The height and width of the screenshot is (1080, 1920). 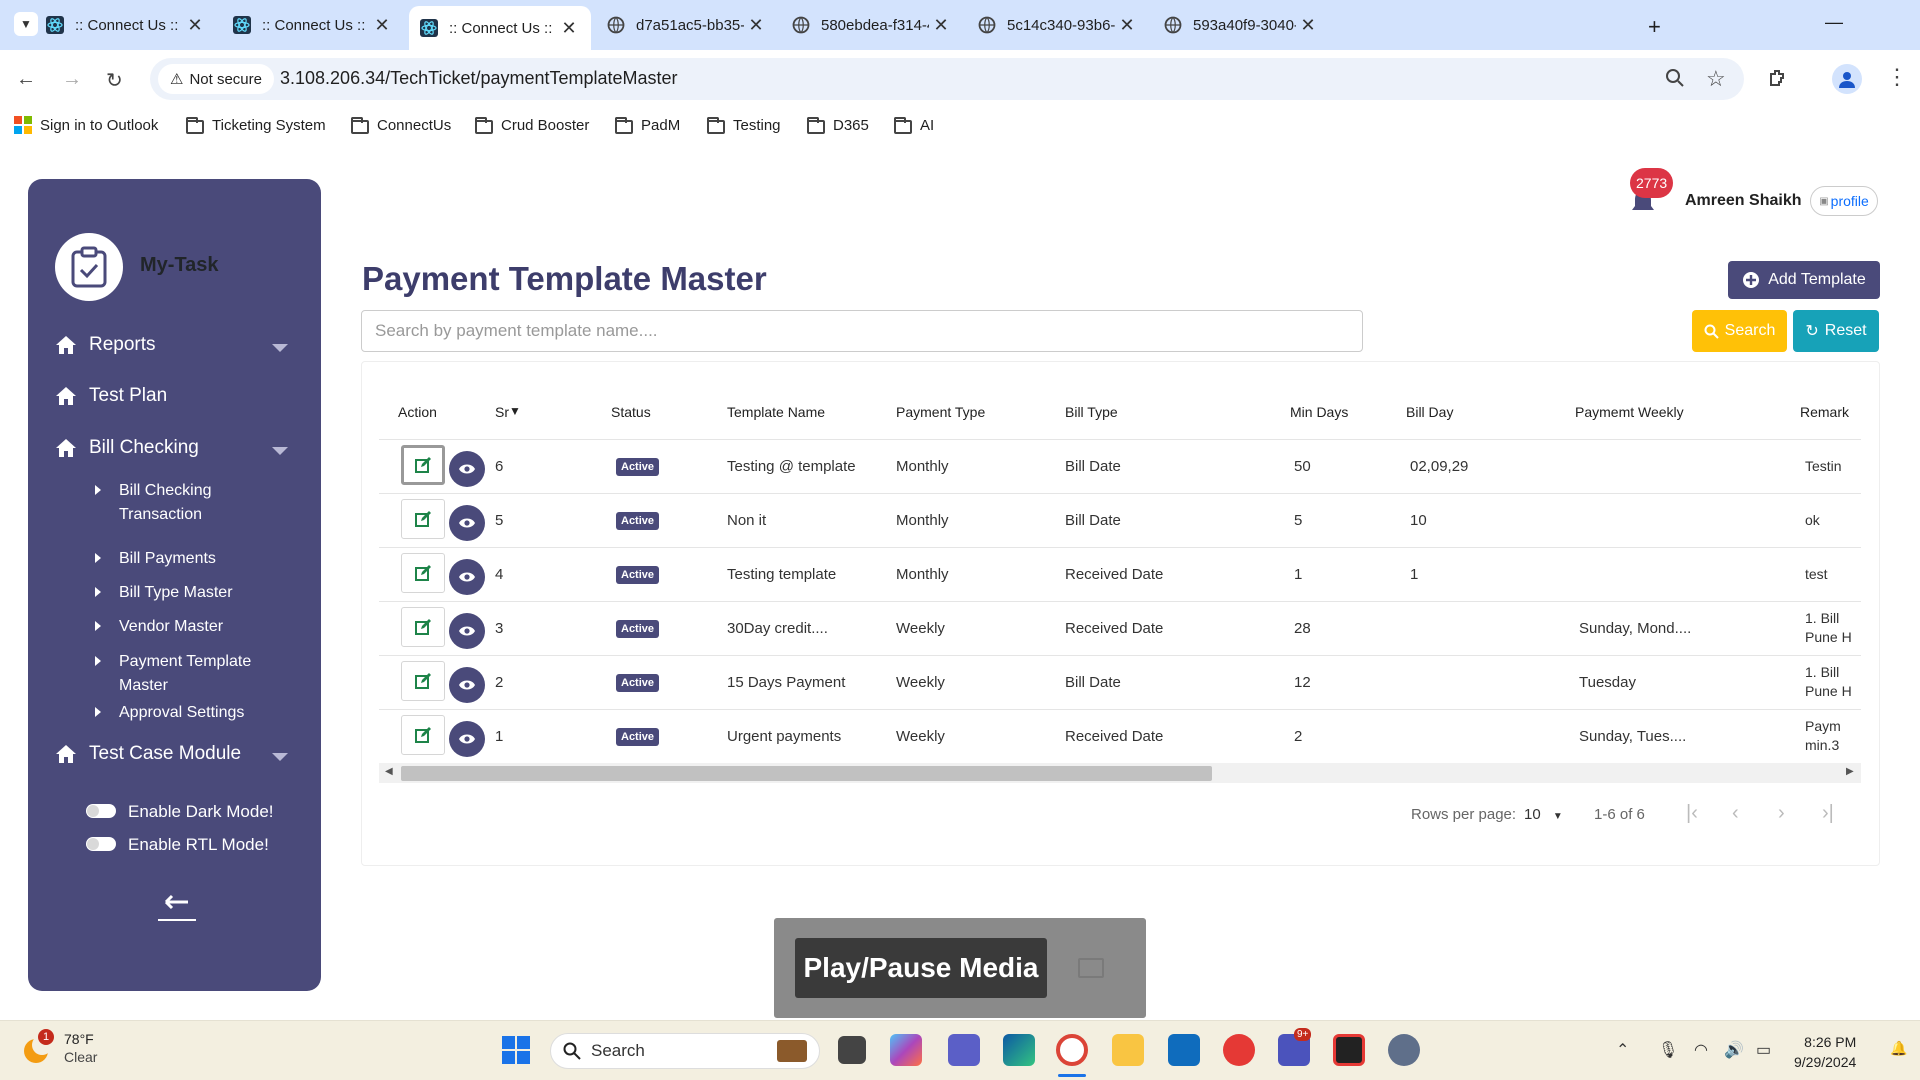 I want to click on profile-image: ▣ profile, so click(x=1844, y=201).